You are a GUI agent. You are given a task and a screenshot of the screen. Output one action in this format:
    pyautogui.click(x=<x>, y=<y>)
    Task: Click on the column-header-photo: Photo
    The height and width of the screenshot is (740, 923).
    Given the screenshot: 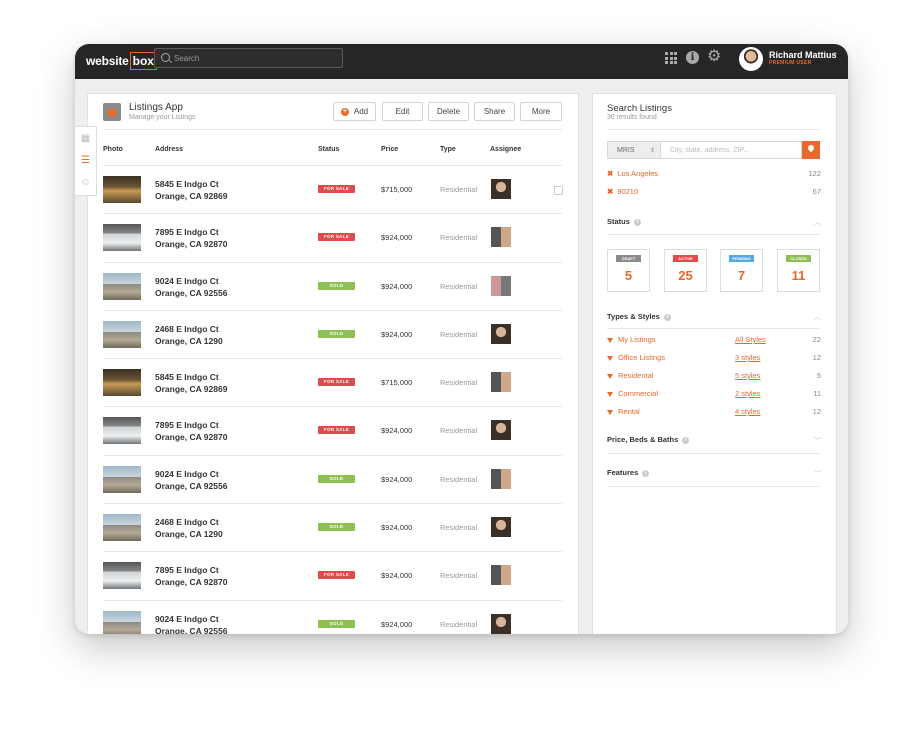 What is the action you would take?
    pyautogui.click(x=113, y=149)
    